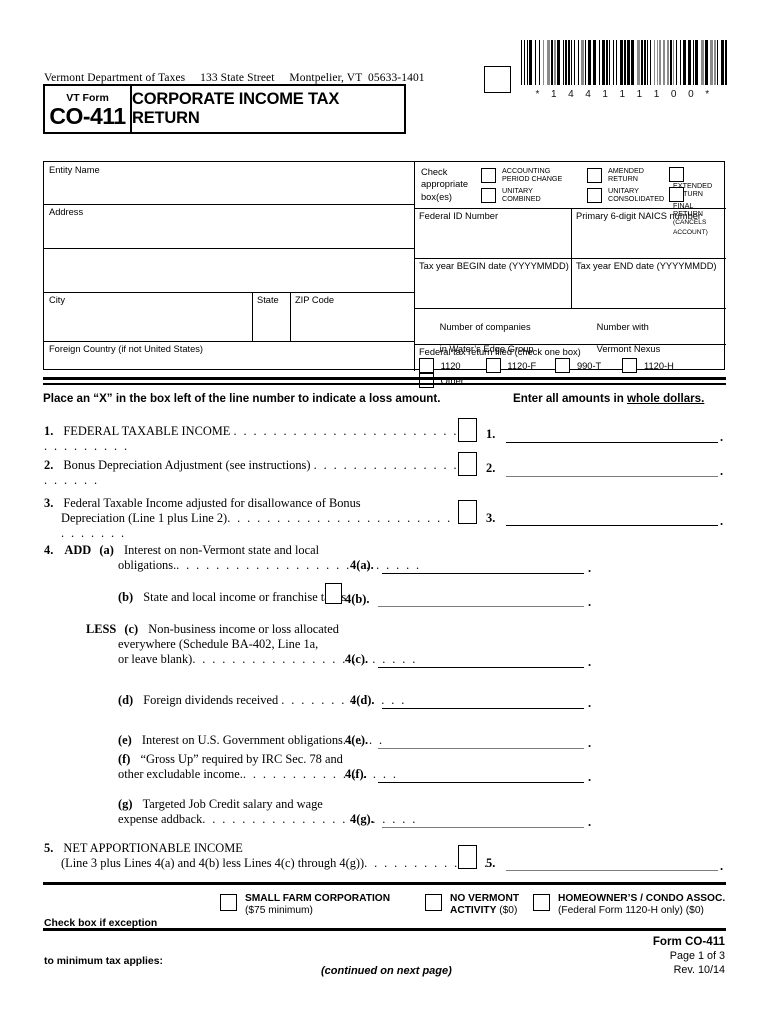  Describe the element at coordinates (648, 287) in the screenshot. I see `tax-year-end-input` at that location.